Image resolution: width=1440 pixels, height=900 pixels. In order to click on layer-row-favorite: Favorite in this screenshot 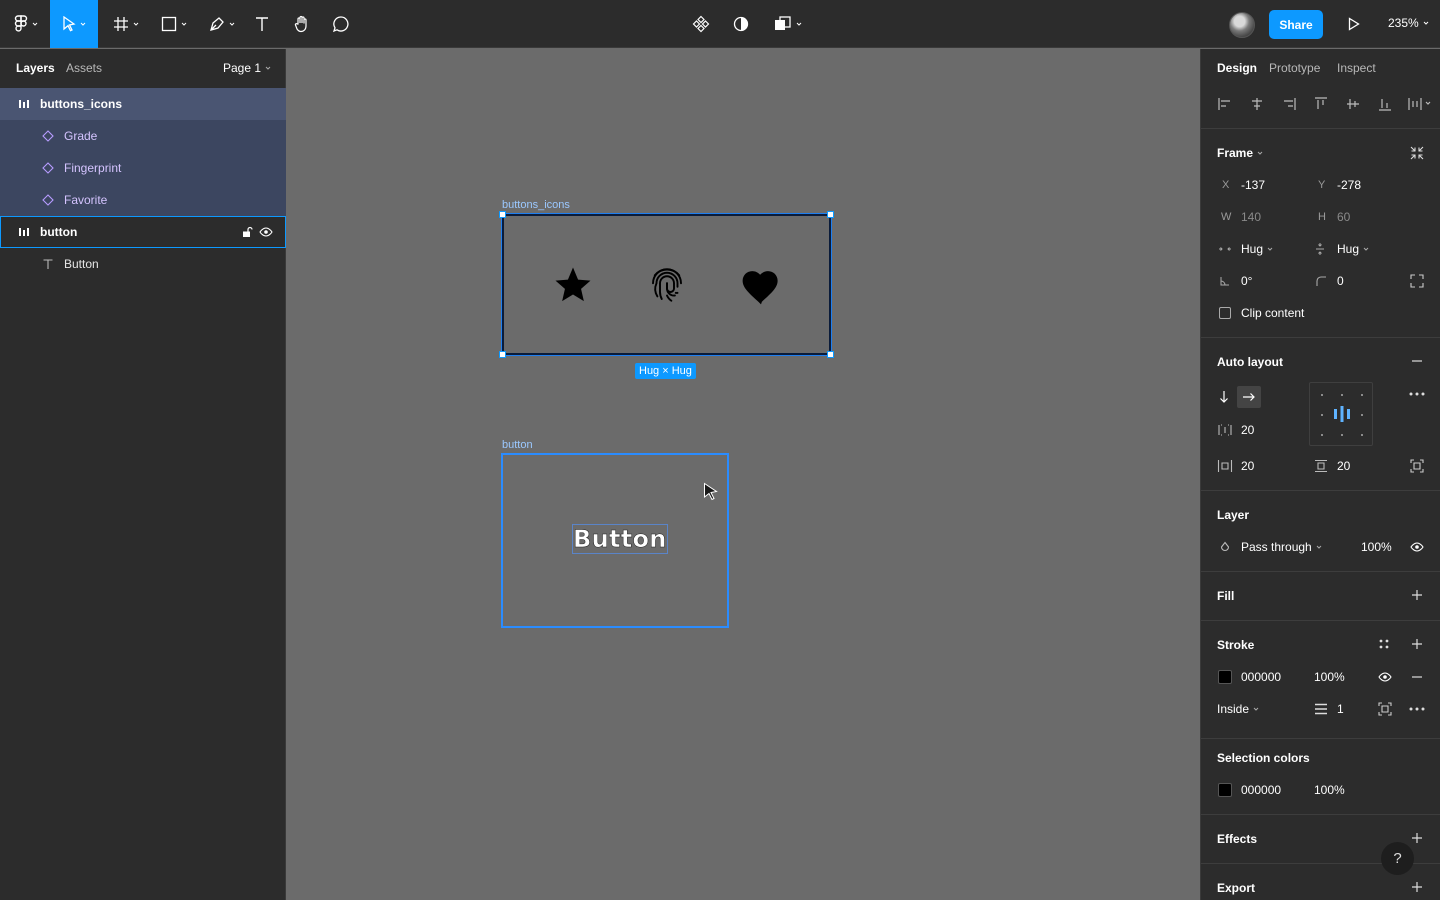, I will do `click(143, 200)`.